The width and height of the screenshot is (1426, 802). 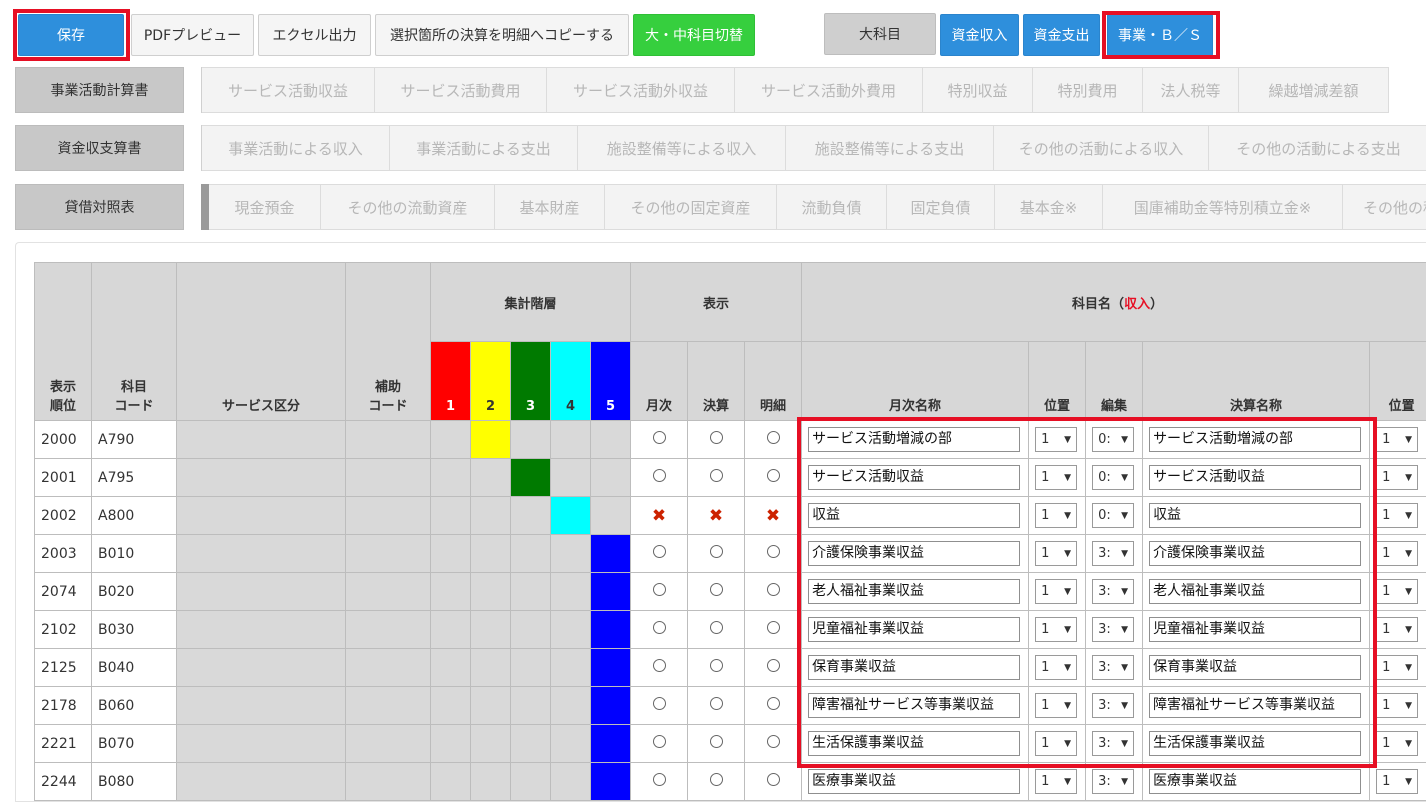 What do you see at coordinates (314, 35) in the screenshot?
I see `excel-export-button: エクセル出力` at bounding box center [314, 35].